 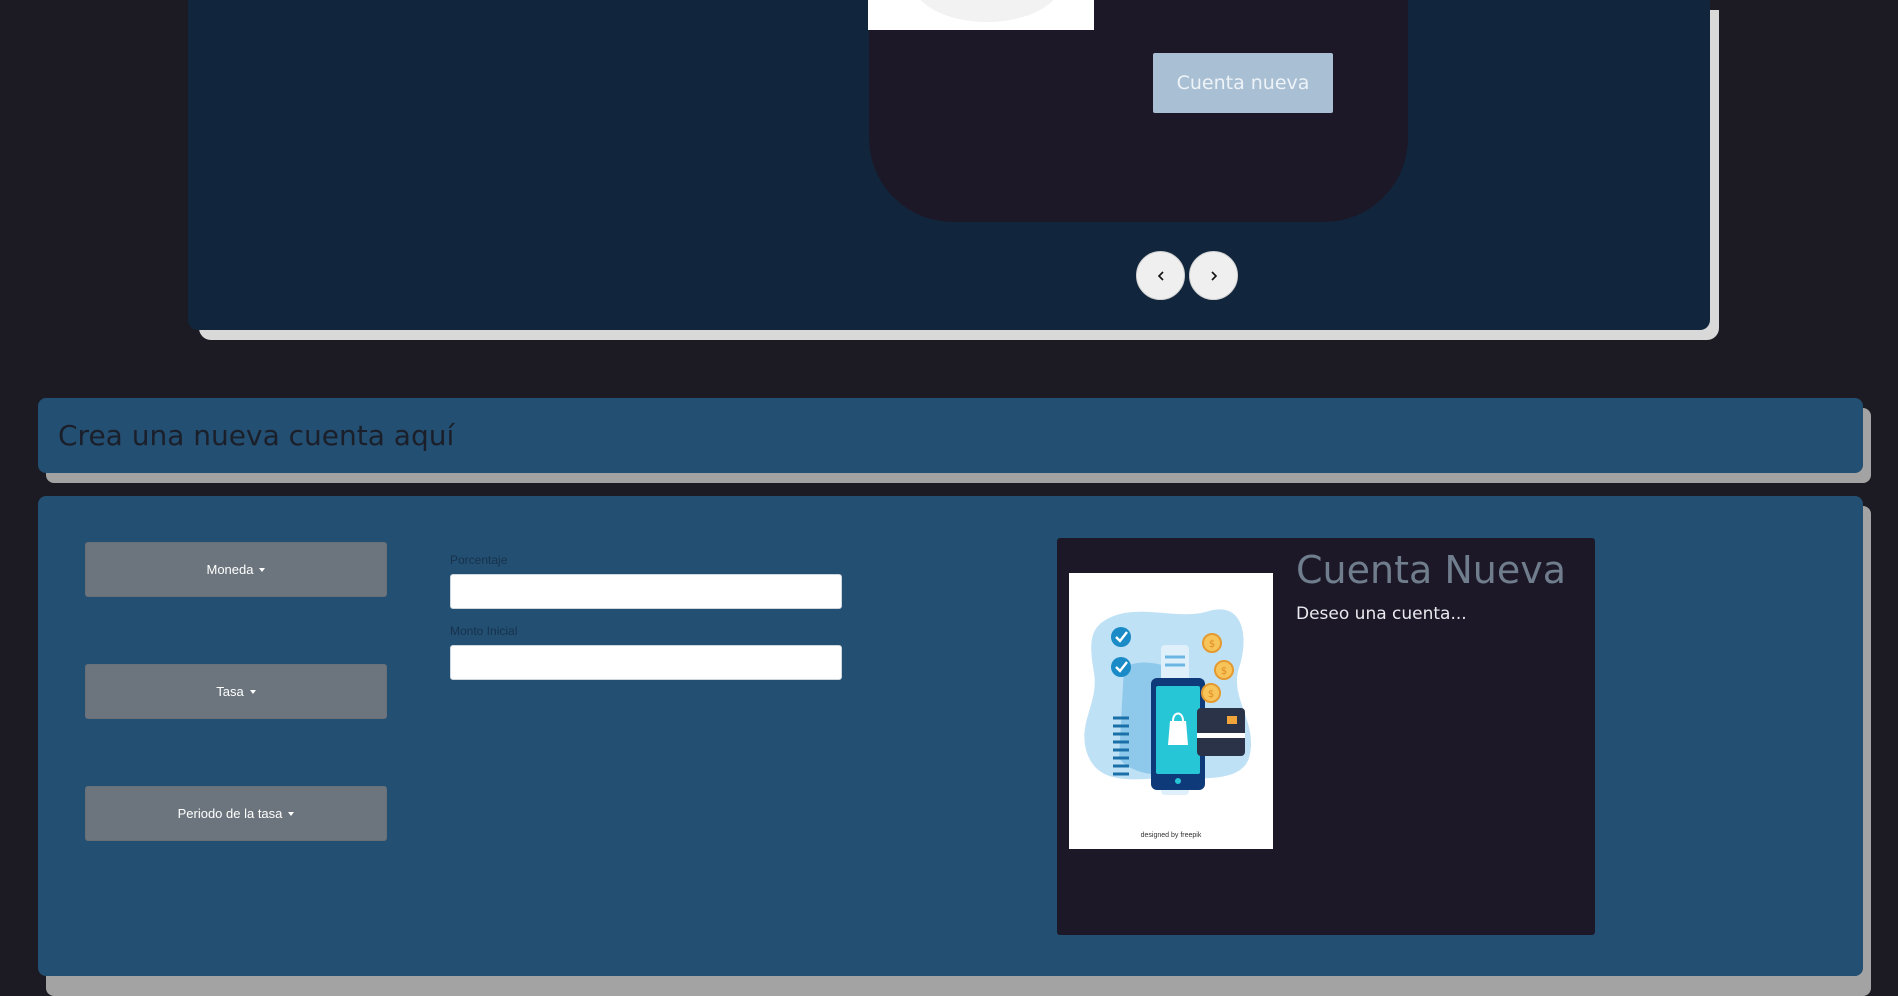 I want to click on carousel-prev-button, so click(x=1160, y=275).